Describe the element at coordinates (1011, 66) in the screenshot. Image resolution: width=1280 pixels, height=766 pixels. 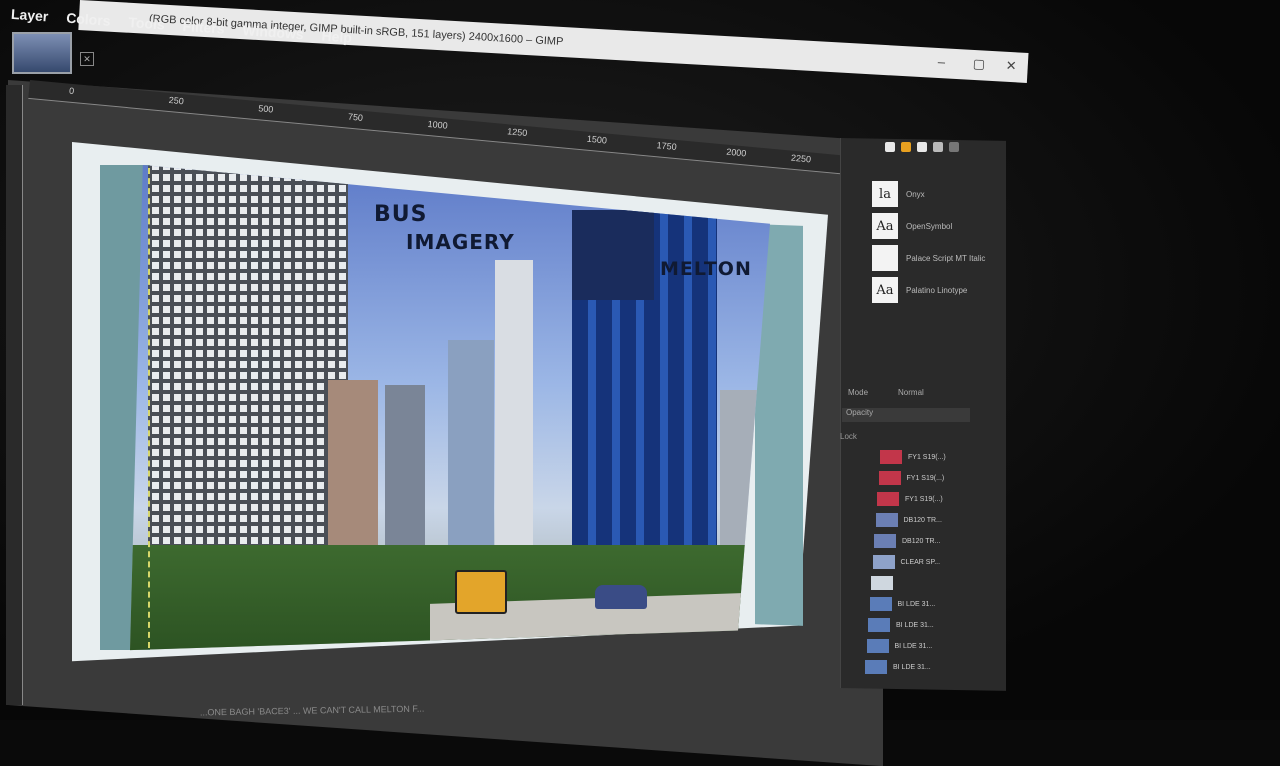
I see `close-button: ✕` at that location.